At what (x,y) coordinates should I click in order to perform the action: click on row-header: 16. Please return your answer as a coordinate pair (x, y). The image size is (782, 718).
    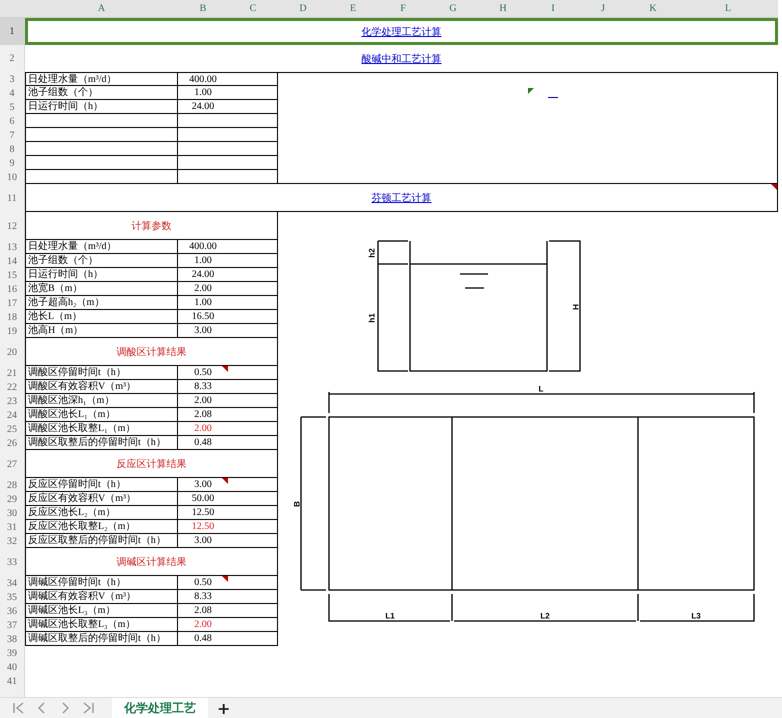
    Looking at the image, I should click on (12, 289).